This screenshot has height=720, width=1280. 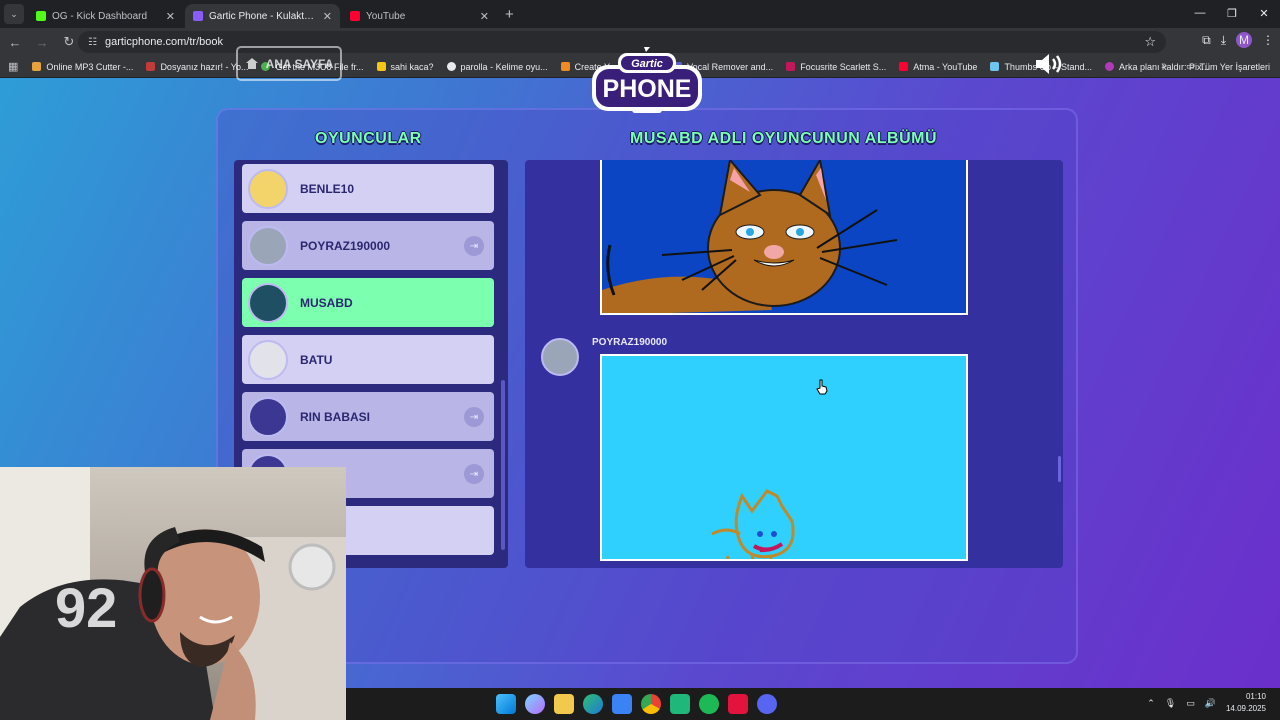 I want to click on spotify-icon, so click(x=709, y=704).